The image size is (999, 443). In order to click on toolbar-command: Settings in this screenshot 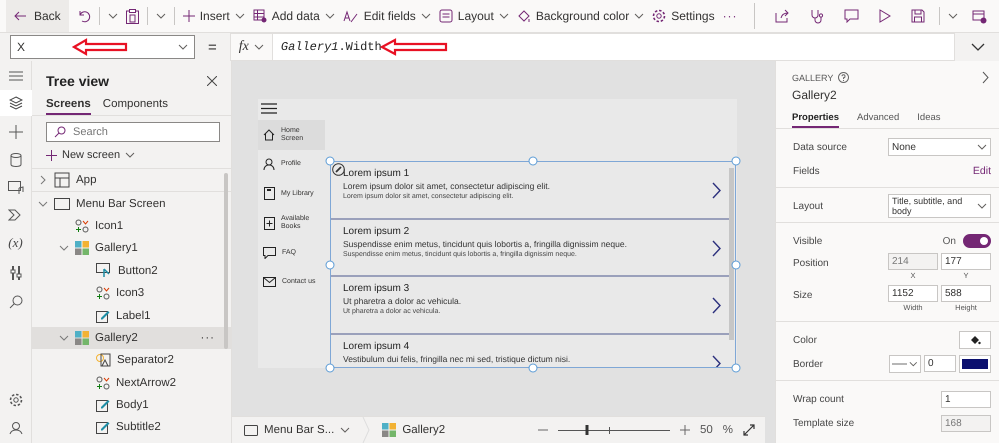, I will do `click(683, 16)`.